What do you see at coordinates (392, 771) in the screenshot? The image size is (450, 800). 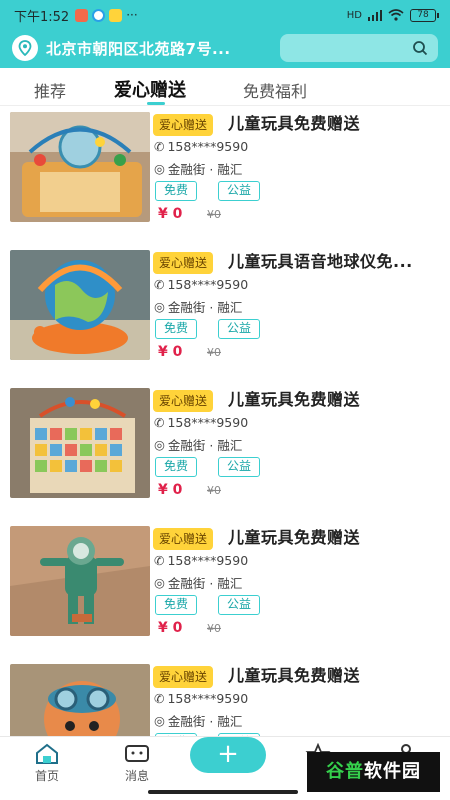 I see `watermark-text-b: 软件园` at bounding box center [392, 771].